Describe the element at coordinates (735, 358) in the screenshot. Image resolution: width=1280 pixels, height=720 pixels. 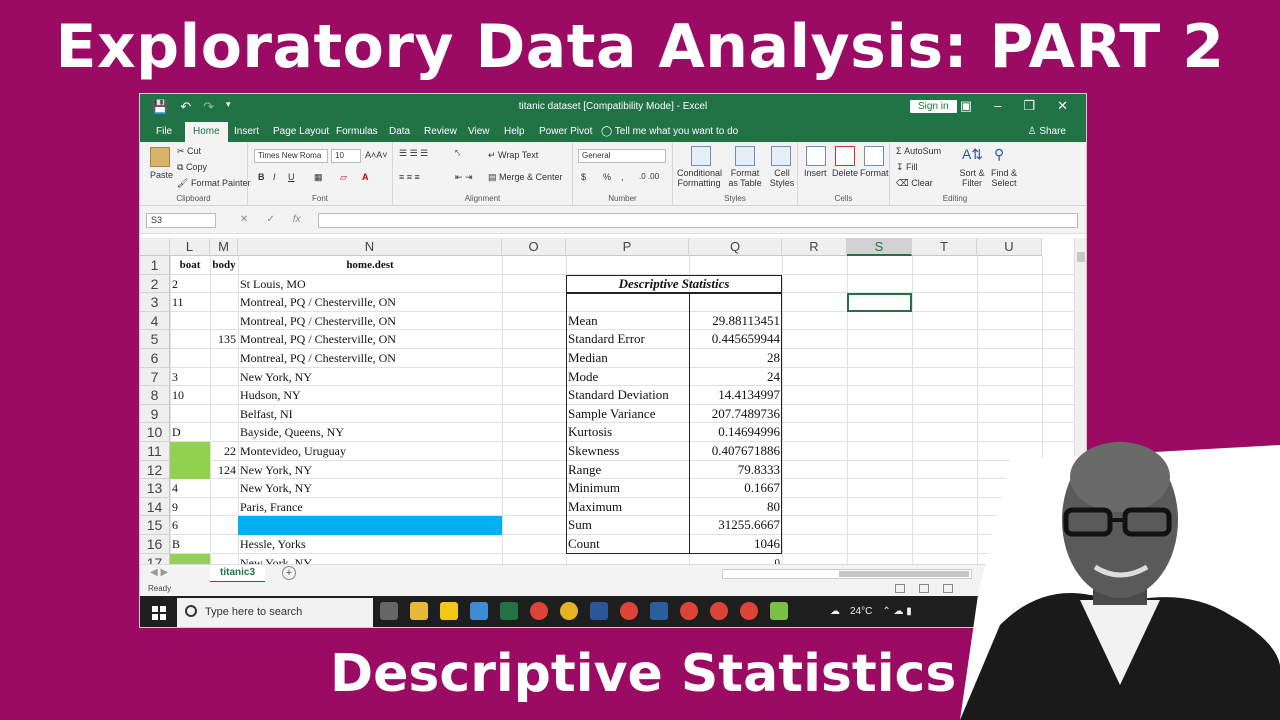
I see `stat-value: 28` at that location.